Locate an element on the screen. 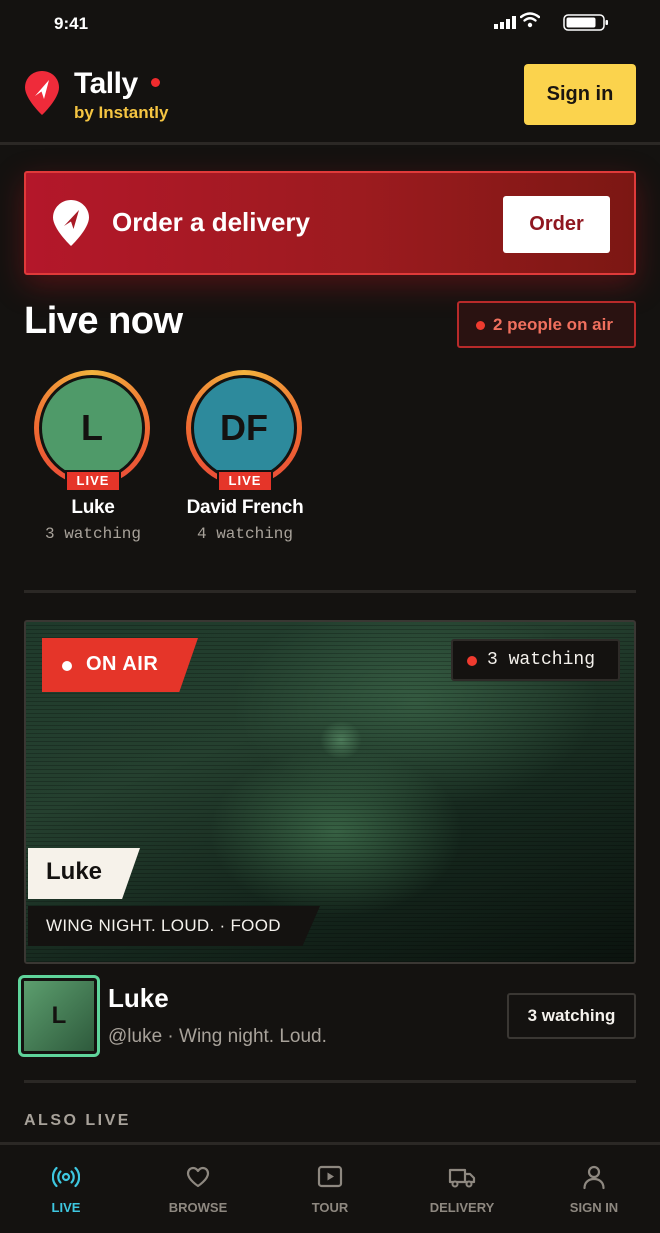 The width and height of the screenshot is (660, 1233). people-on-air-badge: 2 people on air is located at coordinates (546, 324).